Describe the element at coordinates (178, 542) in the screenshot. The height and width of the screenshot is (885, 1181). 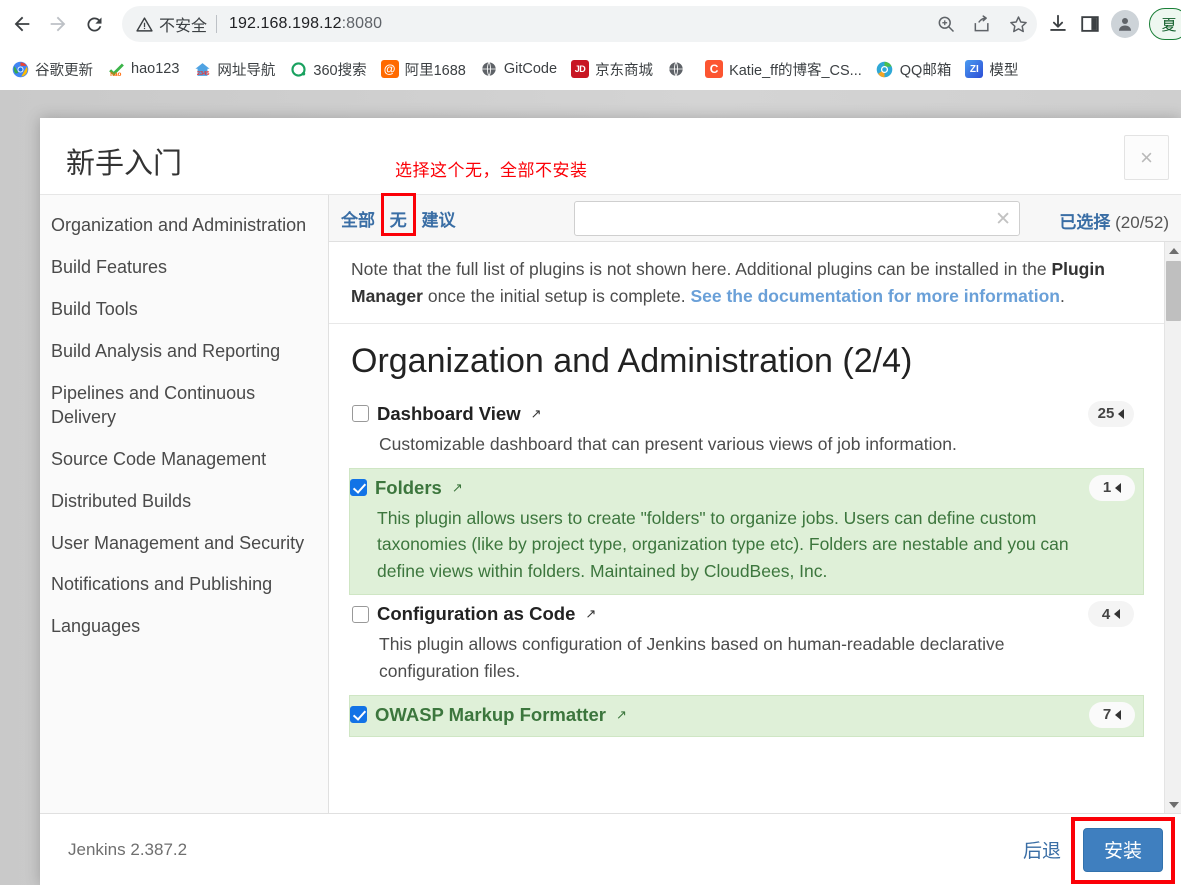
I see `sidebar-item-label: User Management and Security` at that location.